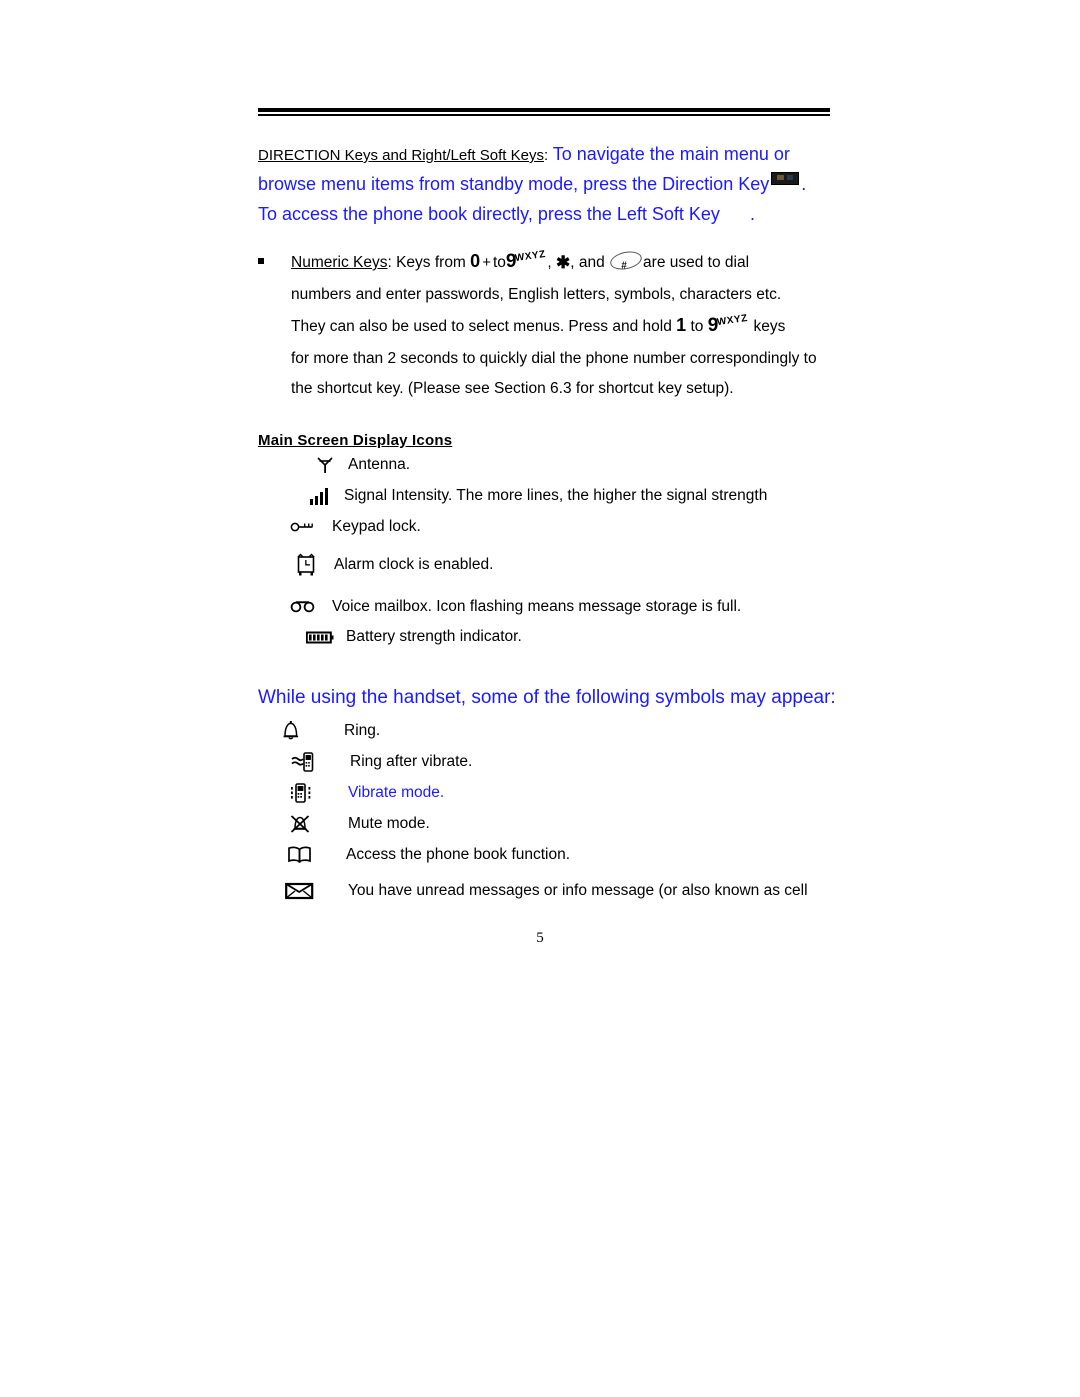 The image size is (1080, 1397). I want to click on list-item: Battery strength indicator., so click(570, 637).